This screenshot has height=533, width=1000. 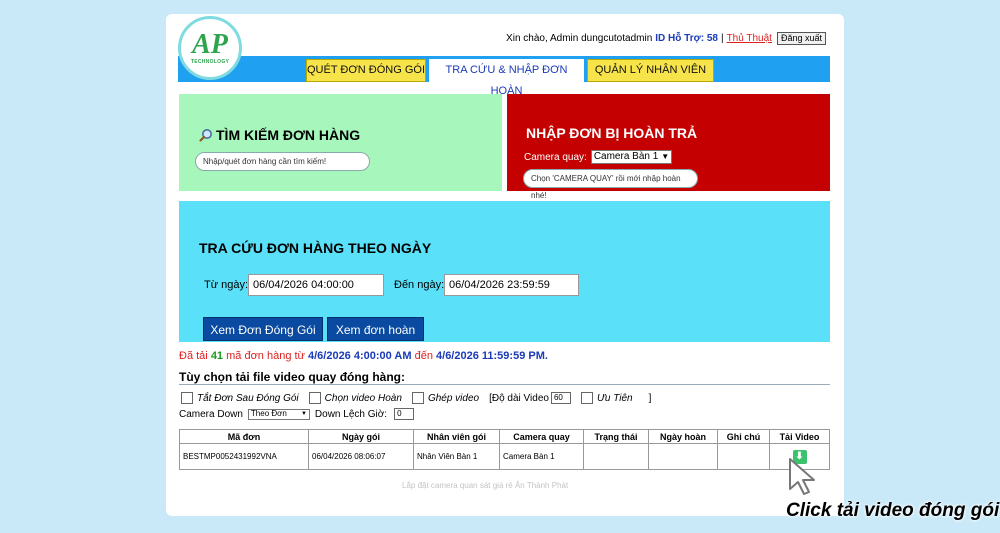 I want to click on to-date-input: 06/04/2026 23:59:59, so click(x=511, y=285).